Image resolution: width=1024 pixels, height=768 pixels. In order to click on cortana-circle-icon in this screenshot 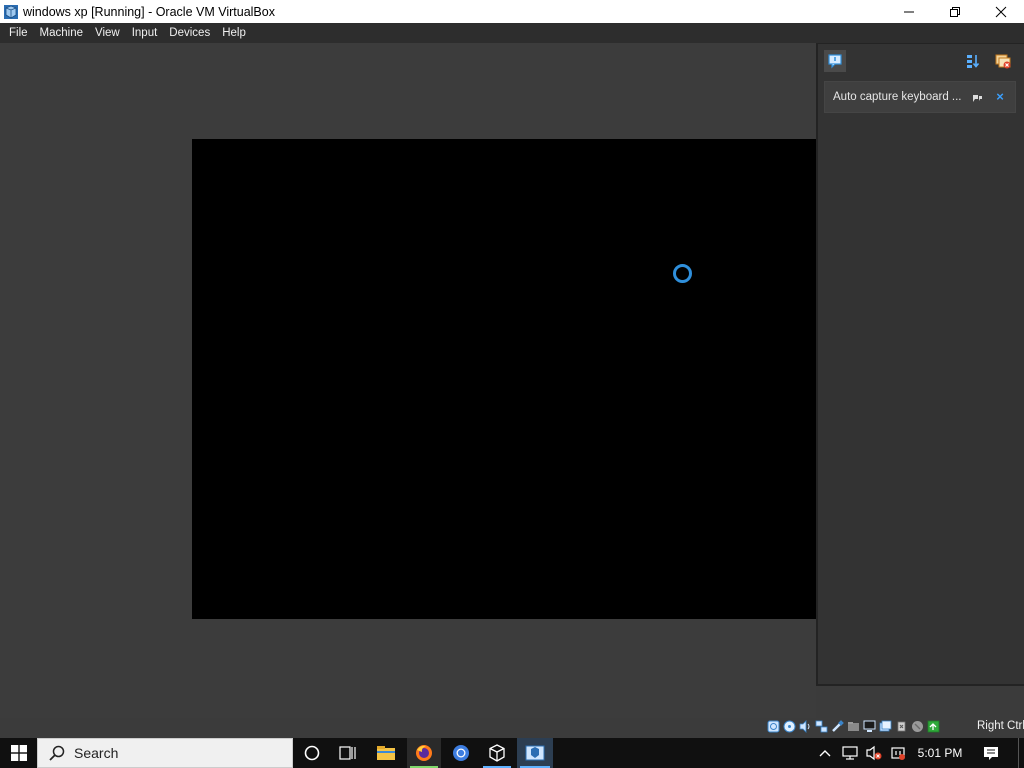, I will do `click(312, 753)`.